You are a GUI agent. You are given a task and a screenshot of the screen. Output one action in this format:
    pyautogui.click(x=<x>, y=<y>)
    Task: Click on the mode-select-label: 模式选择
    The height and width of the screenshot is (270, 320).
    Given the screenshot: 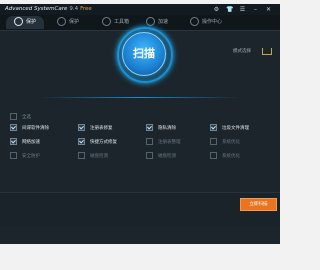 What is the action you would take?
    pyautogui.click(x=242, y=51)
    